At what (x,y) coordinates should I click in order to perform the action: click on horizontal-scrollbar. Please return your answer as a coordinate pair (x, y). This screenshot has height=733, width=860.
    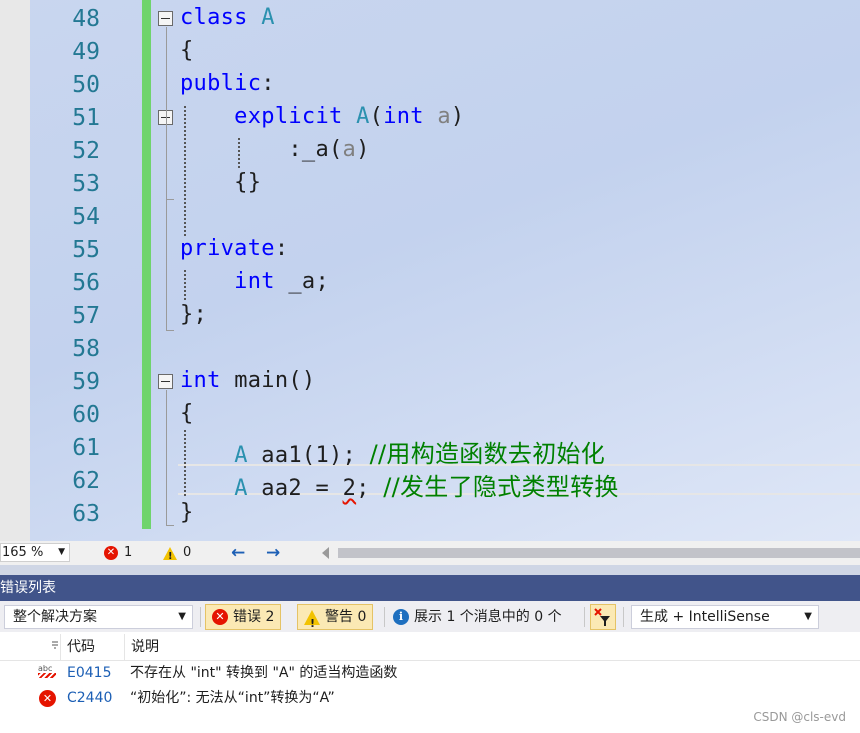
    Looking at the image, I should click on (590, 553).